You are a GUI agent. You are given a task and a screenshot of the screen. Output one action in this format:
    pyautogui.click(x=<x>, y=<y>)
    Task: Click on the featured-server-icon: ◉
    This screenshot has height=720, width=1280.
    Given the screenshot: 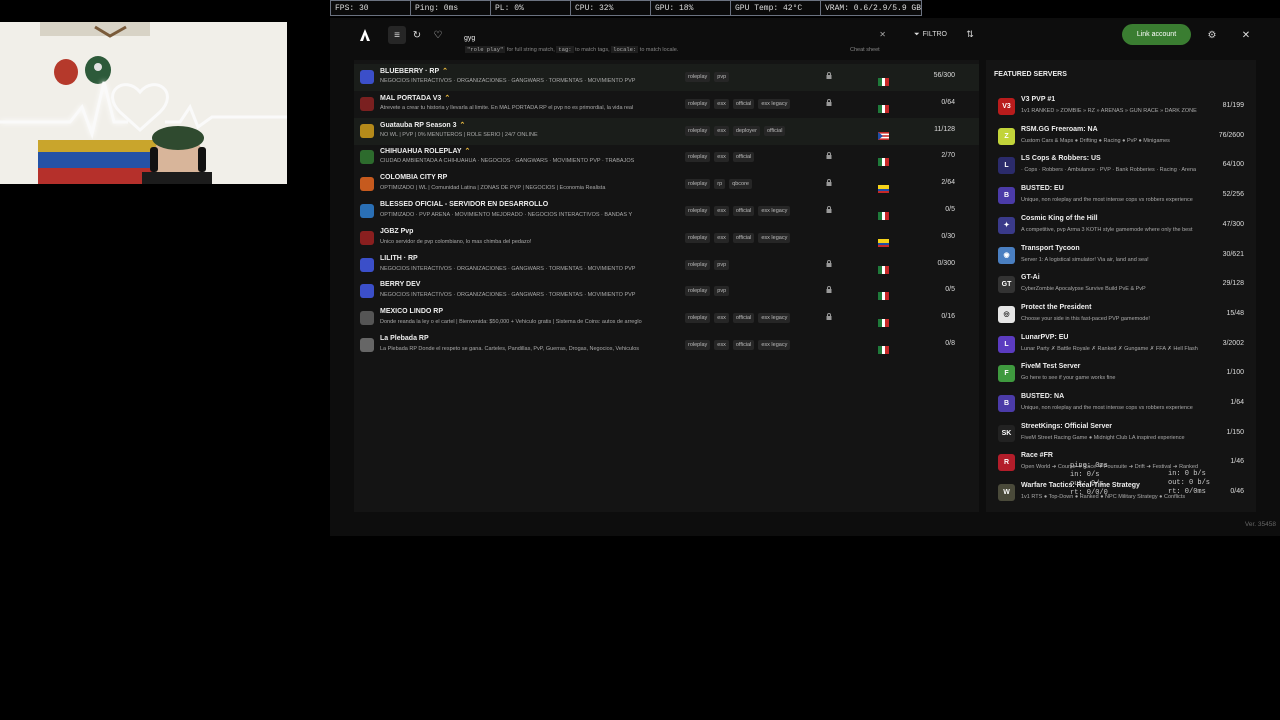 What is the action you would take?
    pyautogui.click(x=1006, y=255)
    